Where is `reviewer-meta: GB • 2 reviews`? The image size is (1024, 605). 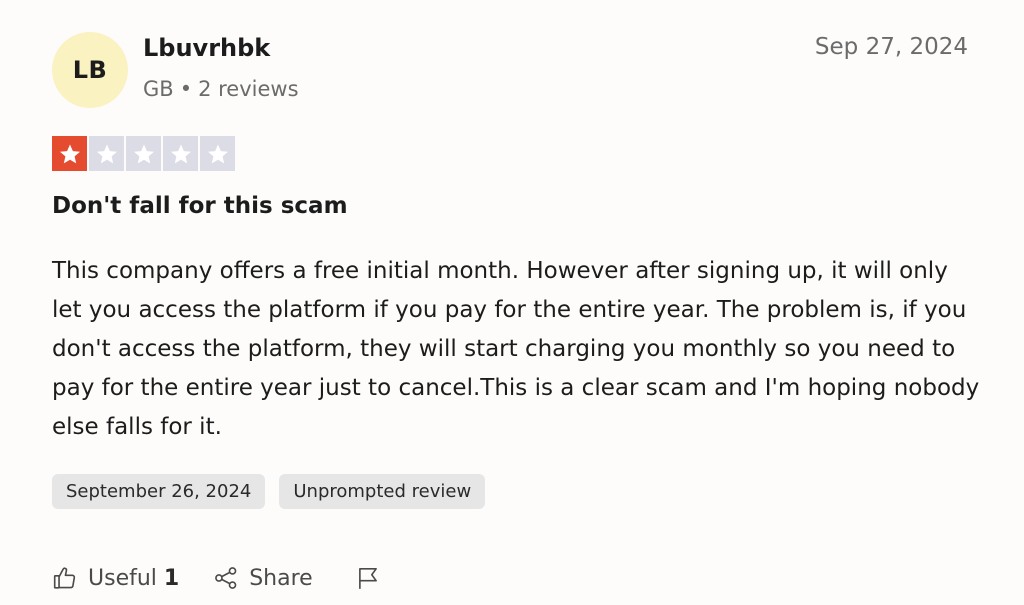
reviewer-meta: GB • 2 reviews is located at coordinates (221, 89).